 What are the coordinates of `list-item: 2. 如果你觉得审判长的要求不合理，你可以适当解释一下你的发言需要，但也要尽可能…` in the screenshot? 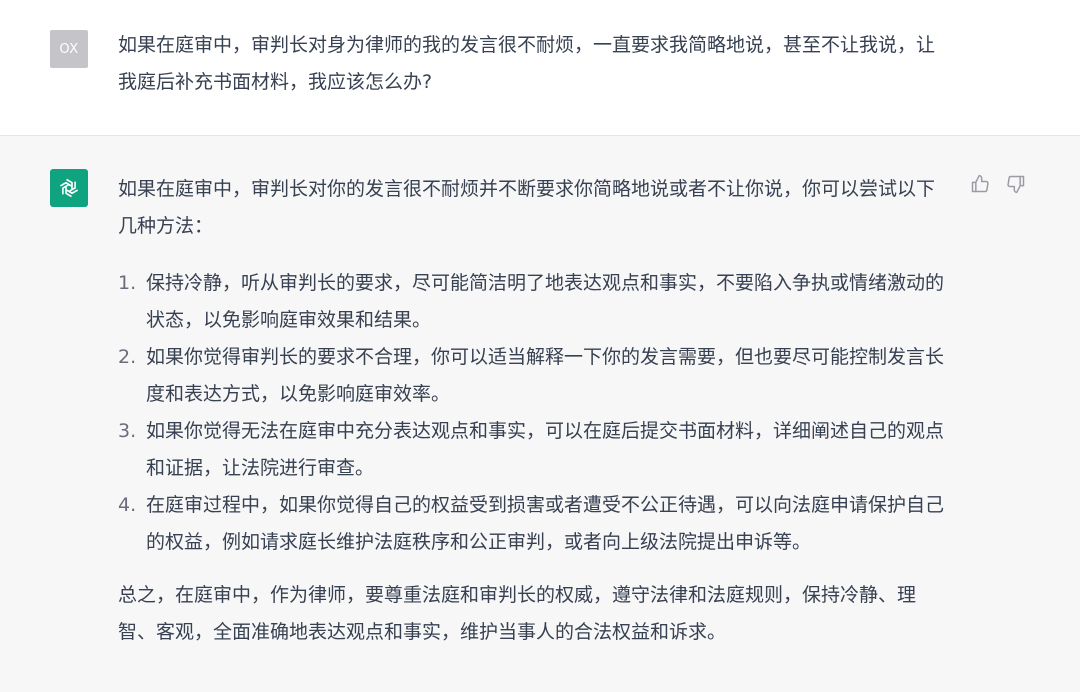 It's located at (534, 376).